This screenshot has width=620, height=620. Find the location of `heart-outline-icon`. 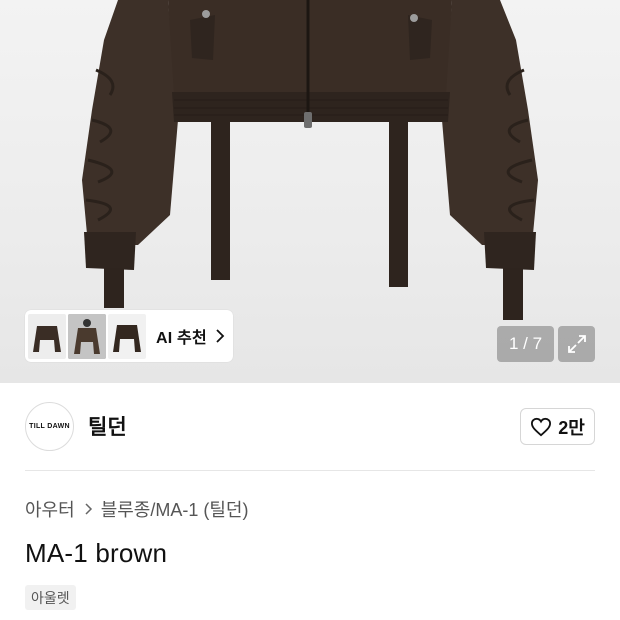

heart-outline-icon is located at coordinates (541, 426).